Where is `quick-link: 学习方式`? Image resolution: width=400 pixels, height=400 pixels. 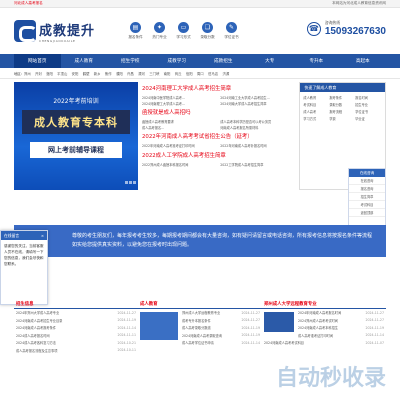 quick-link: 学习方式 is located at coordinates (316, 119).